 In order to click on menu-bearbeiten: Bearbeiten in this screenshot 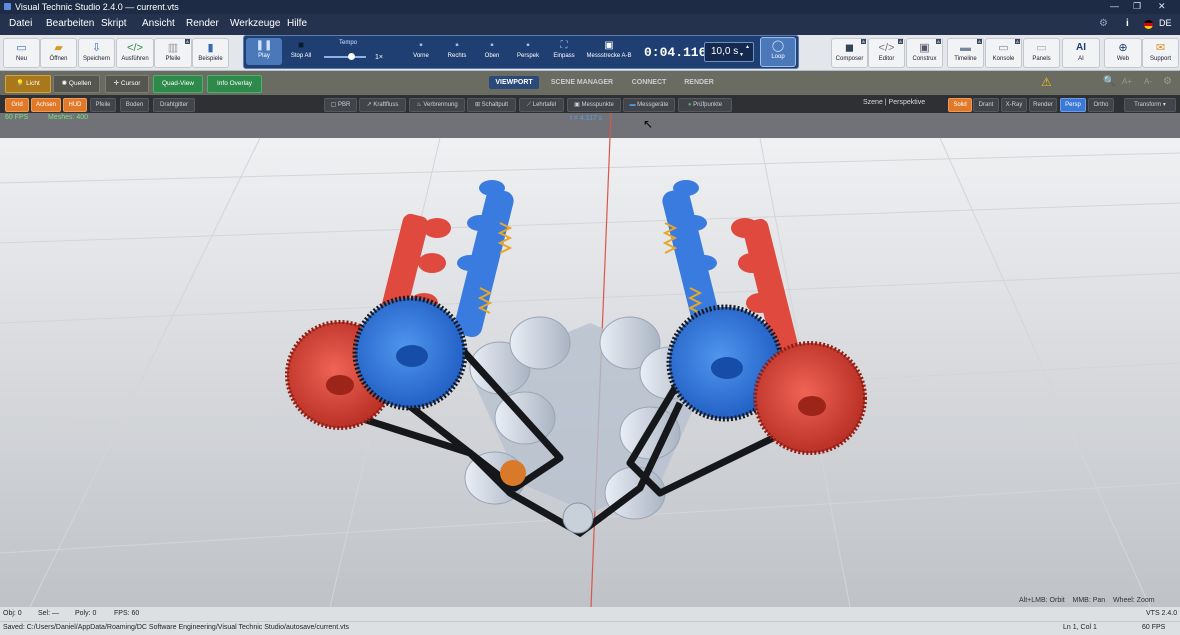, I will do `click(70, 23)`.